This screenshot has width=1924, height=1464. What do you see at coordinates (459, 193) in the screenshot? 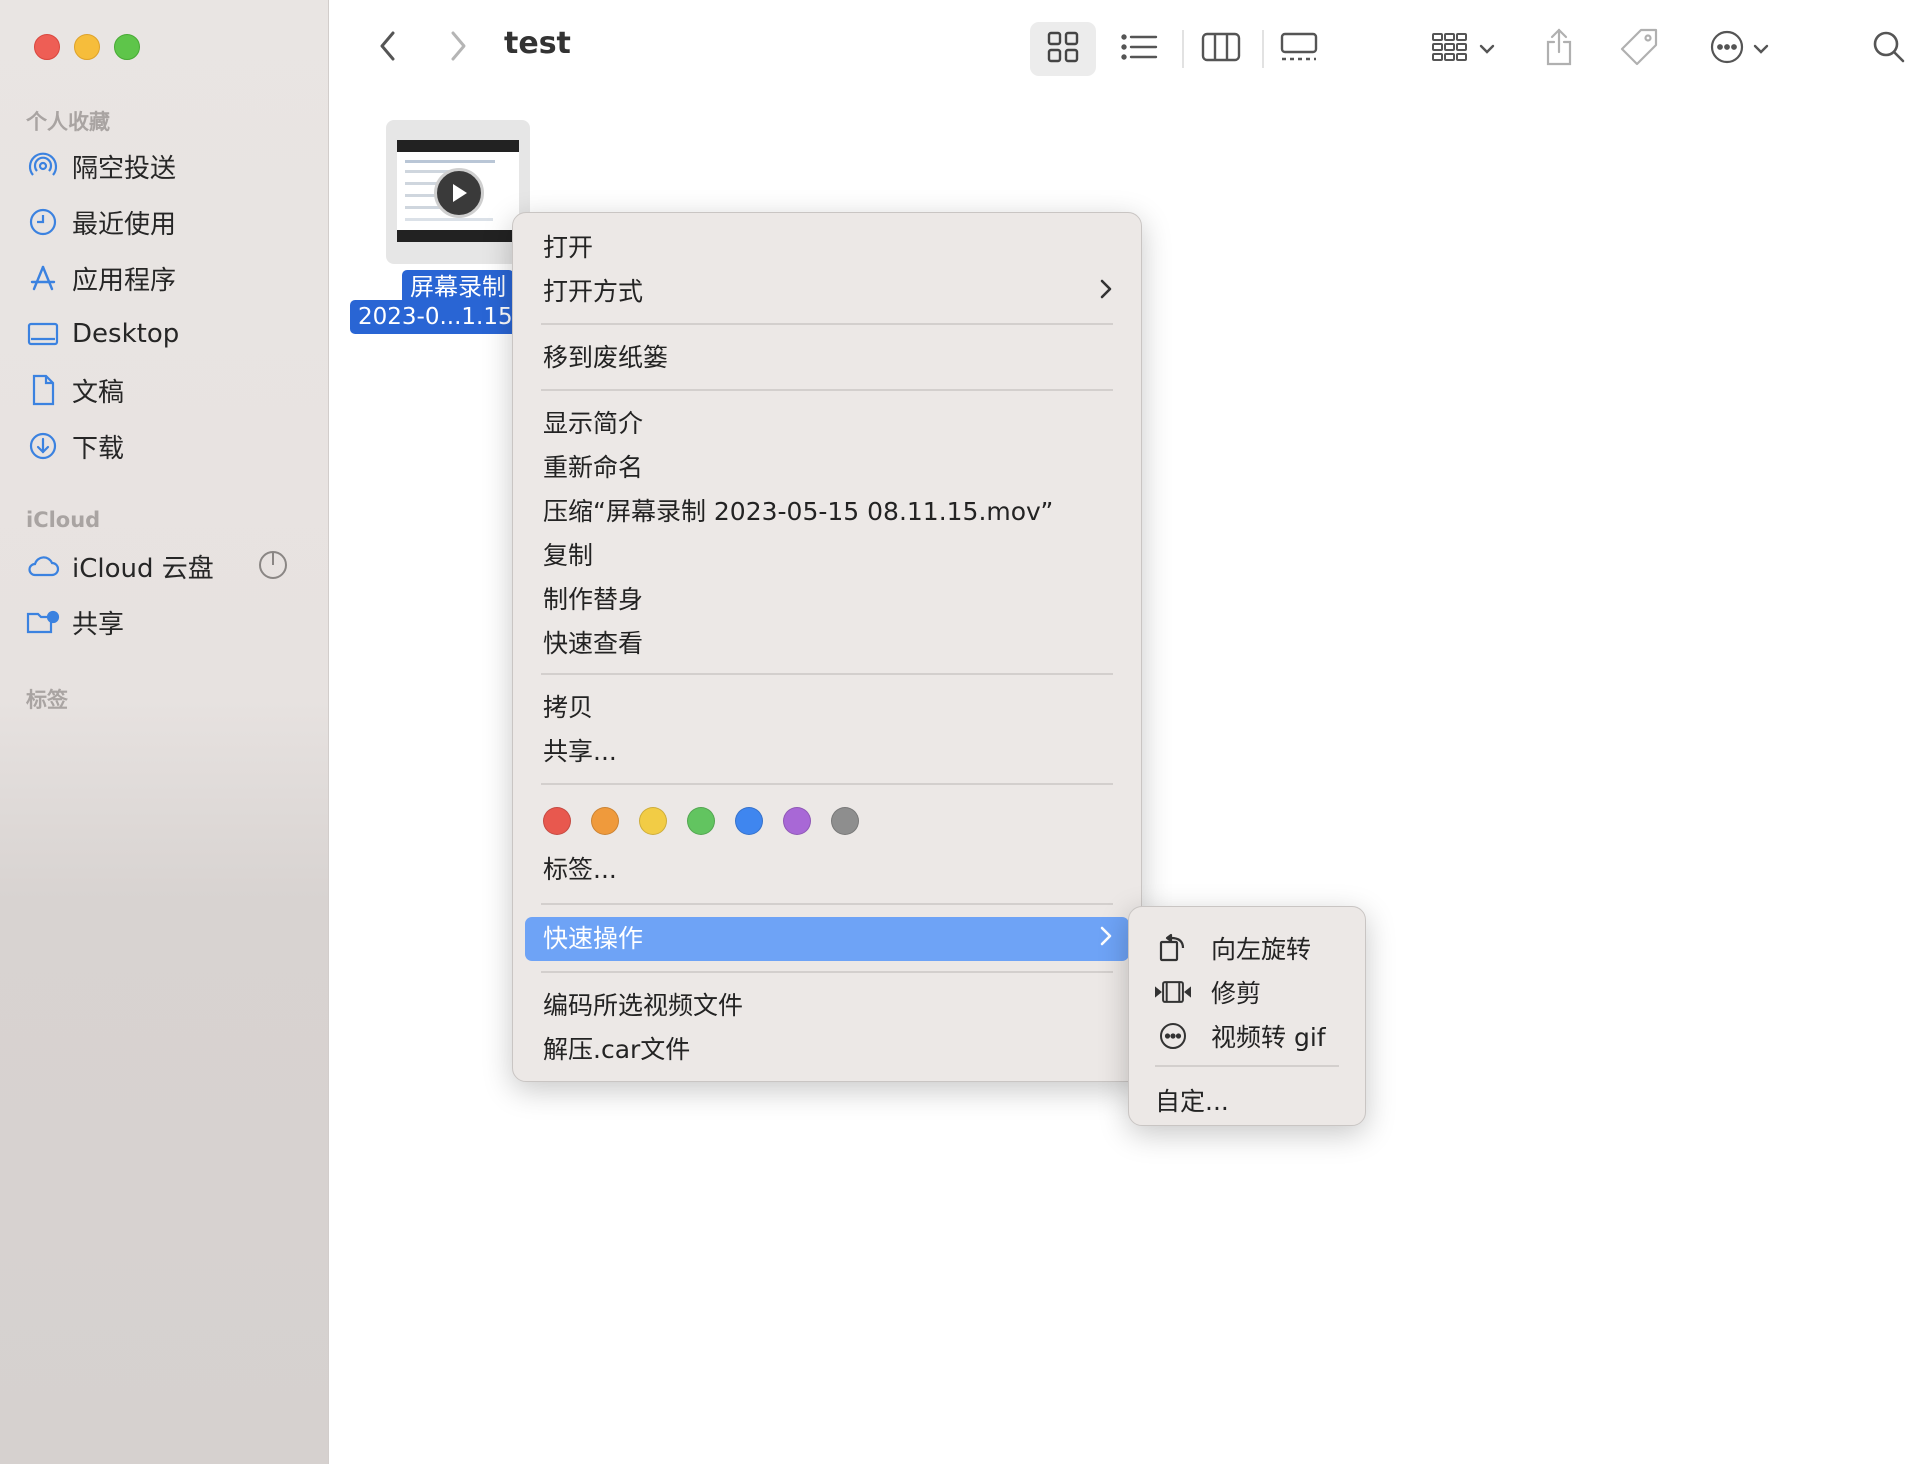
I see `play-icon` at bounding box center [459, 193].